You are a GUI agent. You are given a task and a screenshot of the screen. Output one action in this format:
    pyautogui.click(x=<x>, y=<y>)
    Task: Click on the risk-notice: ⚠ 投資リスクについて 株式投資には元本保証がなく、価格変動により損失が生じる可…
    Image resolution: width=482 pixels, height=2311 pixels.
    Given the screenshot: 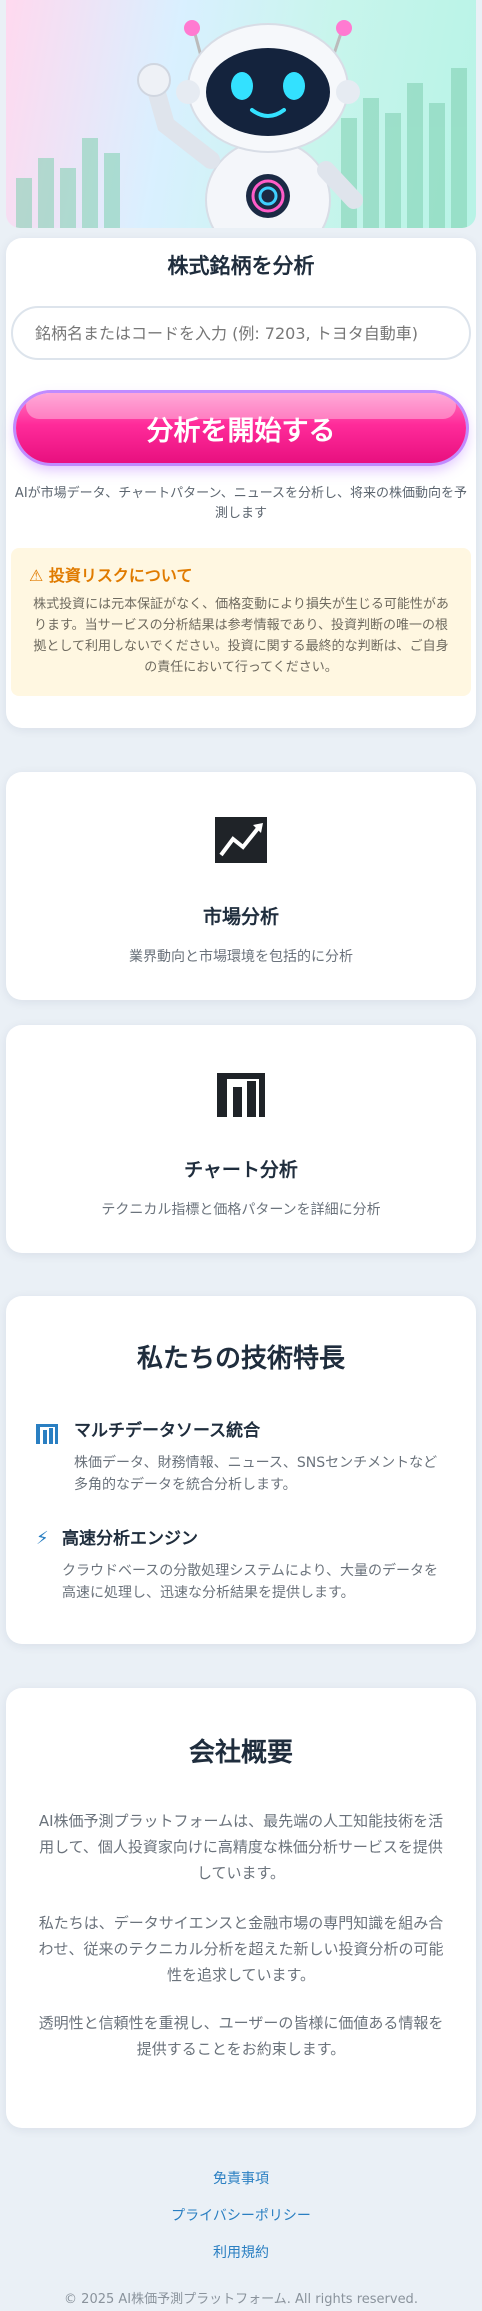 What is the action you would take?
    pyautogui.click(x=241, y=622)
    